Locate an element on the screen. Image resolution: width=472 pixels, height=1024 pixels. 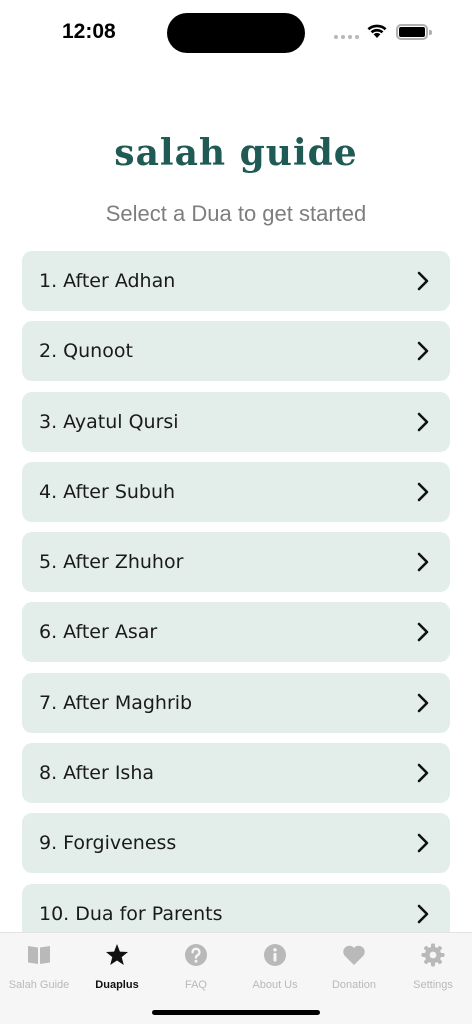
gear-icon is located at coordinates (433, 955).